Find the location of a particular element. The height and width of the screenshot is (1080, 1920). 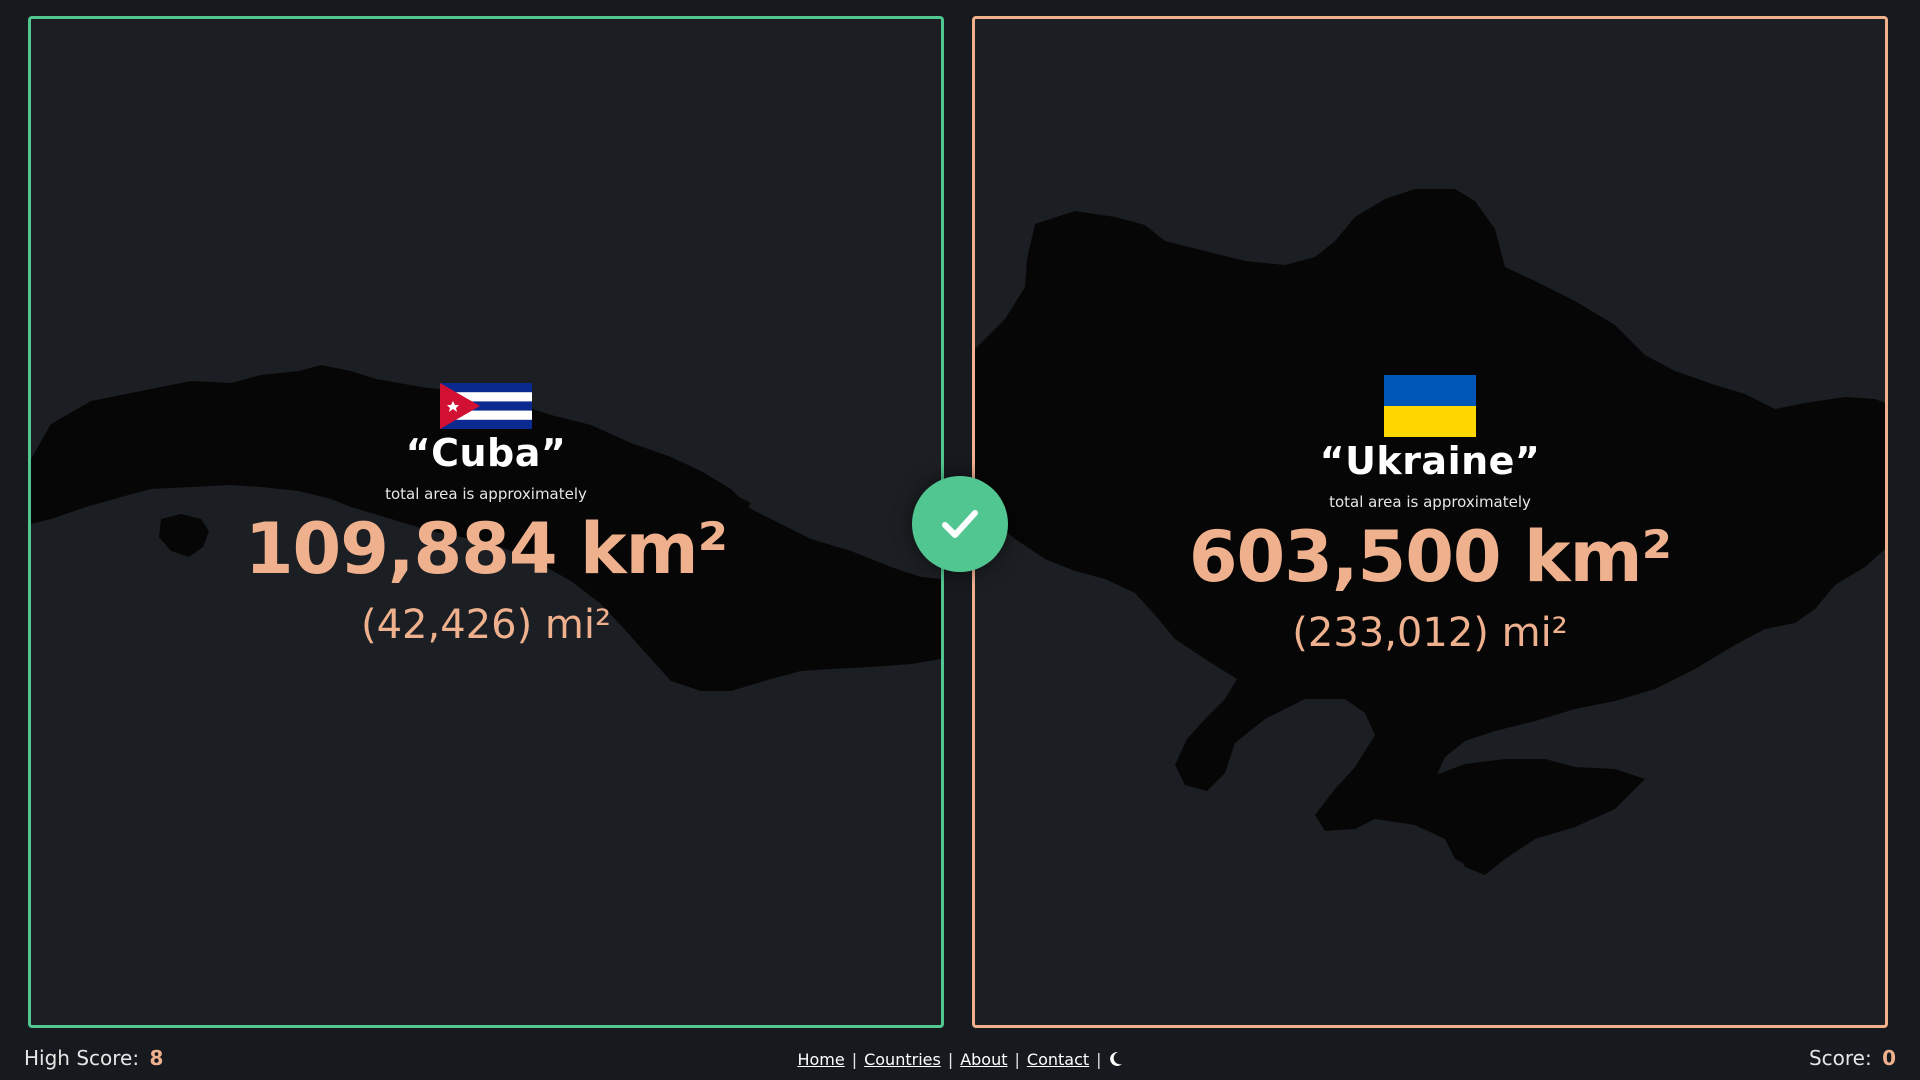

score-value: 0 is located at coordinates (1889, 1058).